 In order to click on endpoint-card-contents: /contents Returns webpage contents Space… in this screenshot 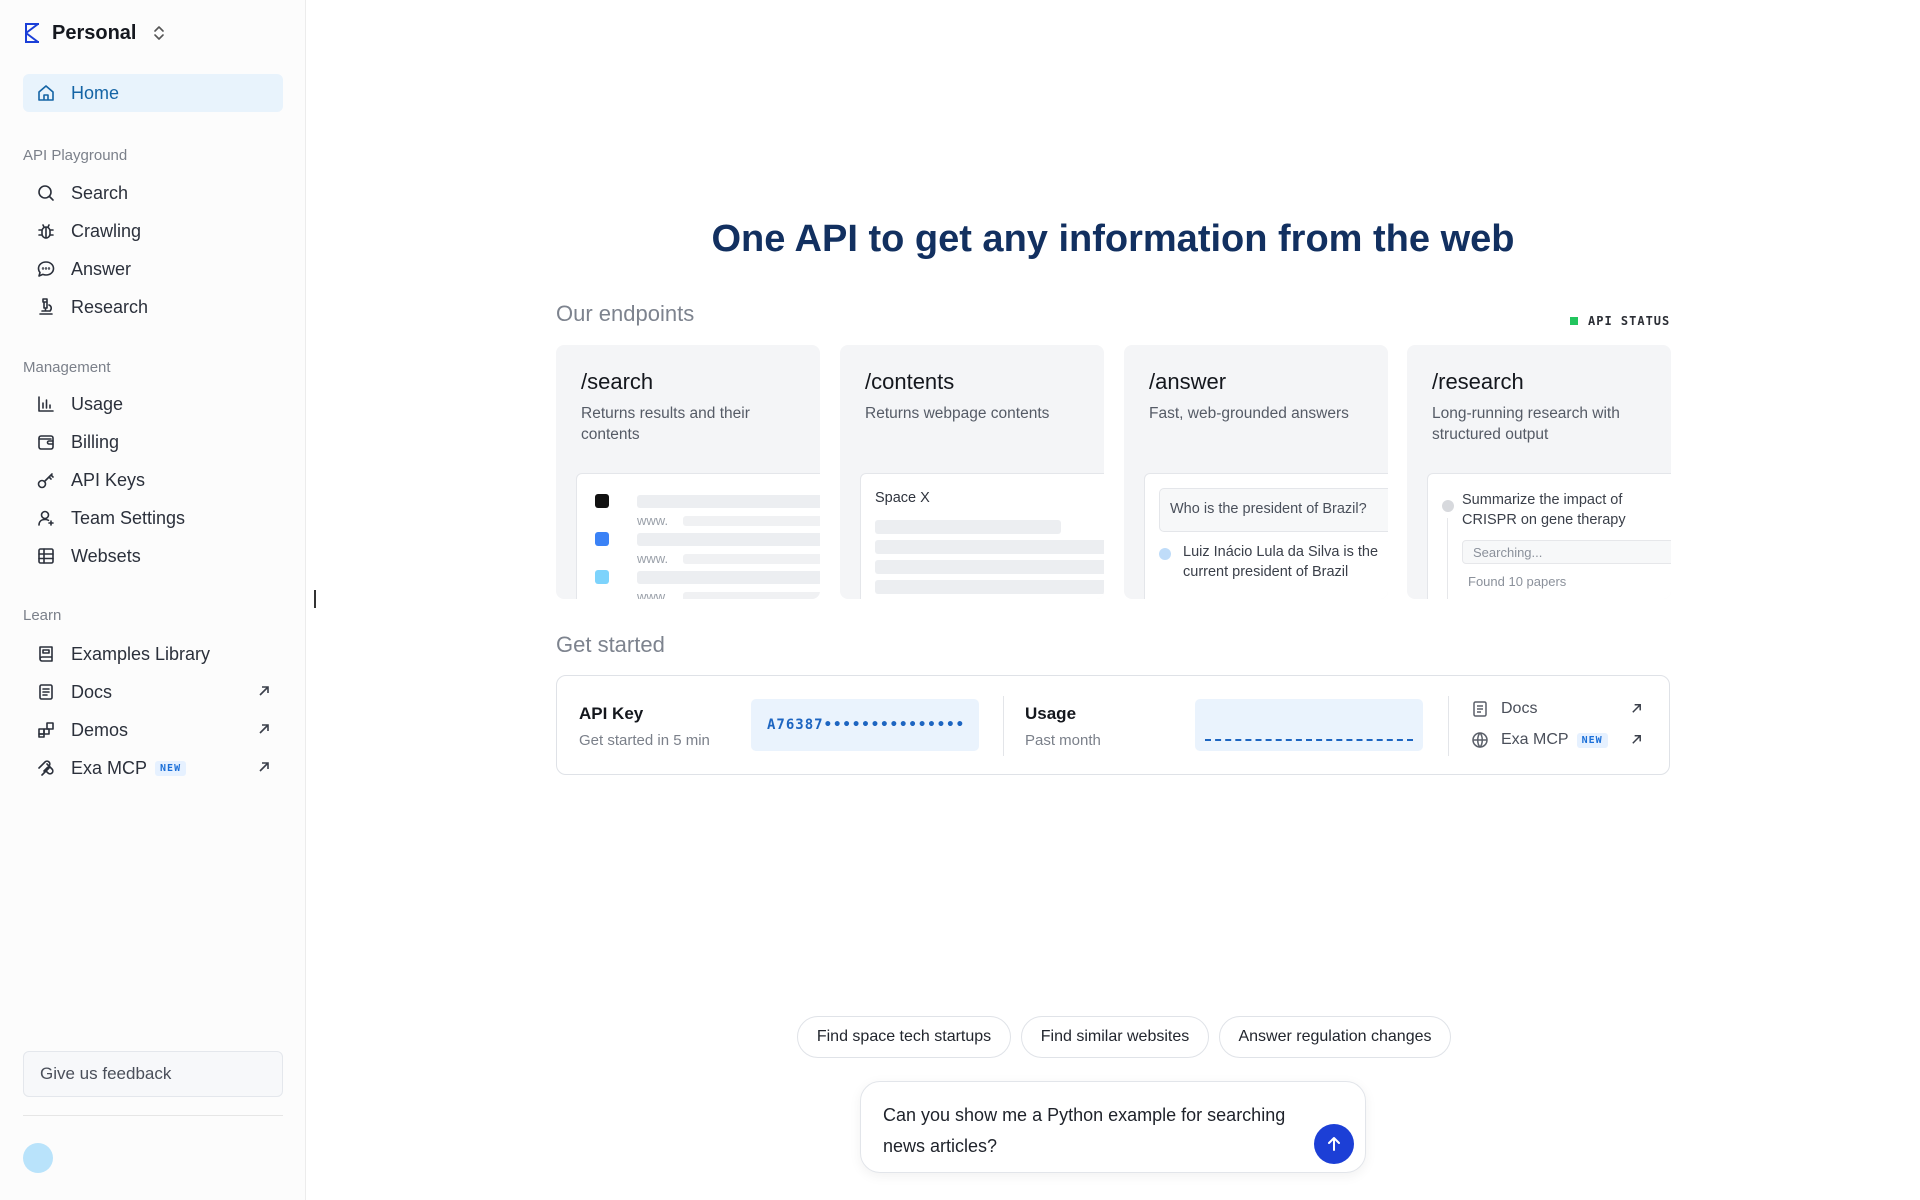, I will do `click(972, 472)`.